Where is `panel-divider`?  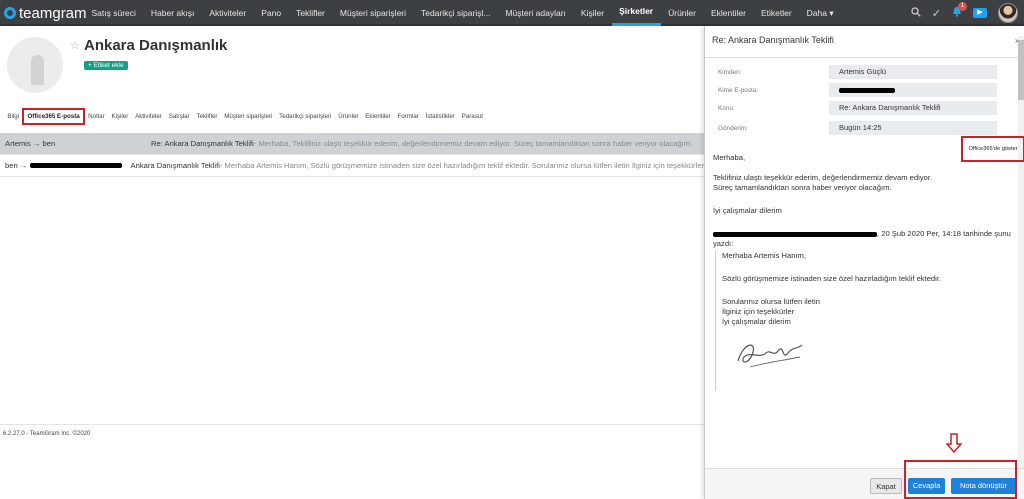 panel-divider is located at coordinates (864, 57).